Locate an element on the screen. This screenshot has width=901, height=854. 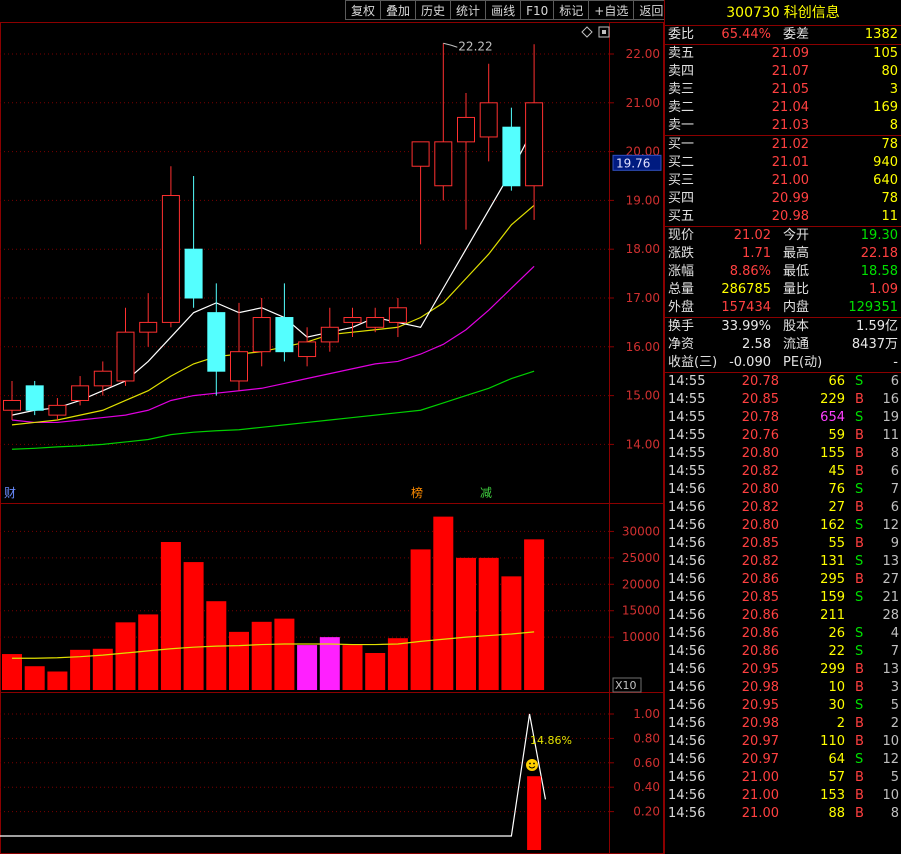
quote-label: 涨幅 is located at coordinates (681, 271).